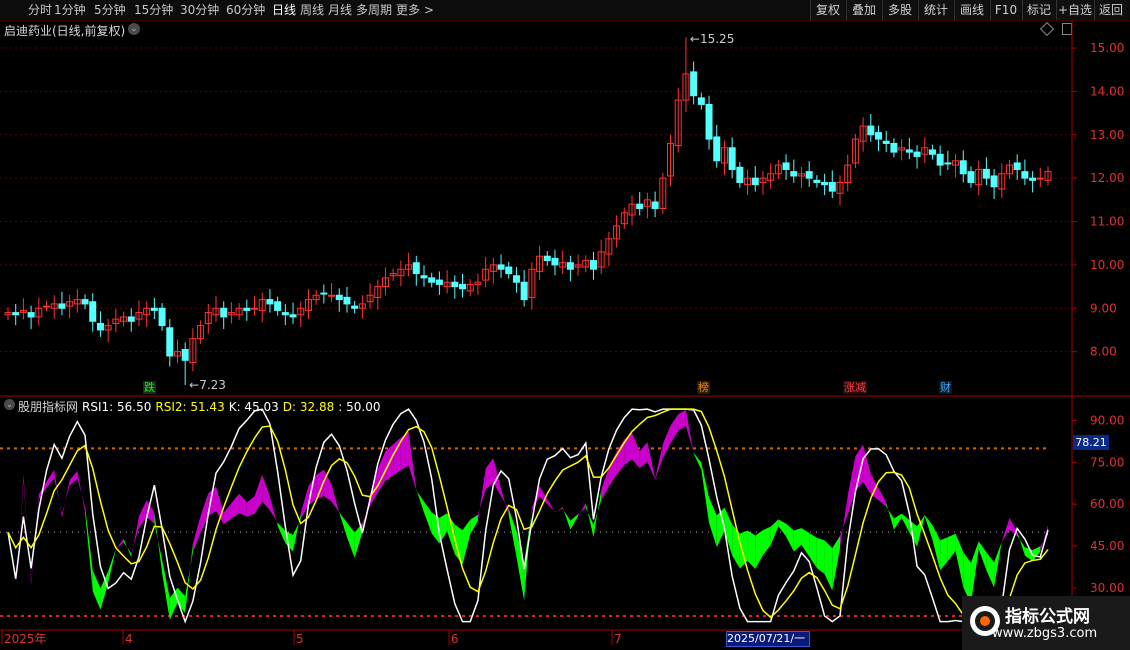 The height and width of the screenshot is (650, 1130). I want to click on indicator-last-value: 78.21, so click(1091, 442).